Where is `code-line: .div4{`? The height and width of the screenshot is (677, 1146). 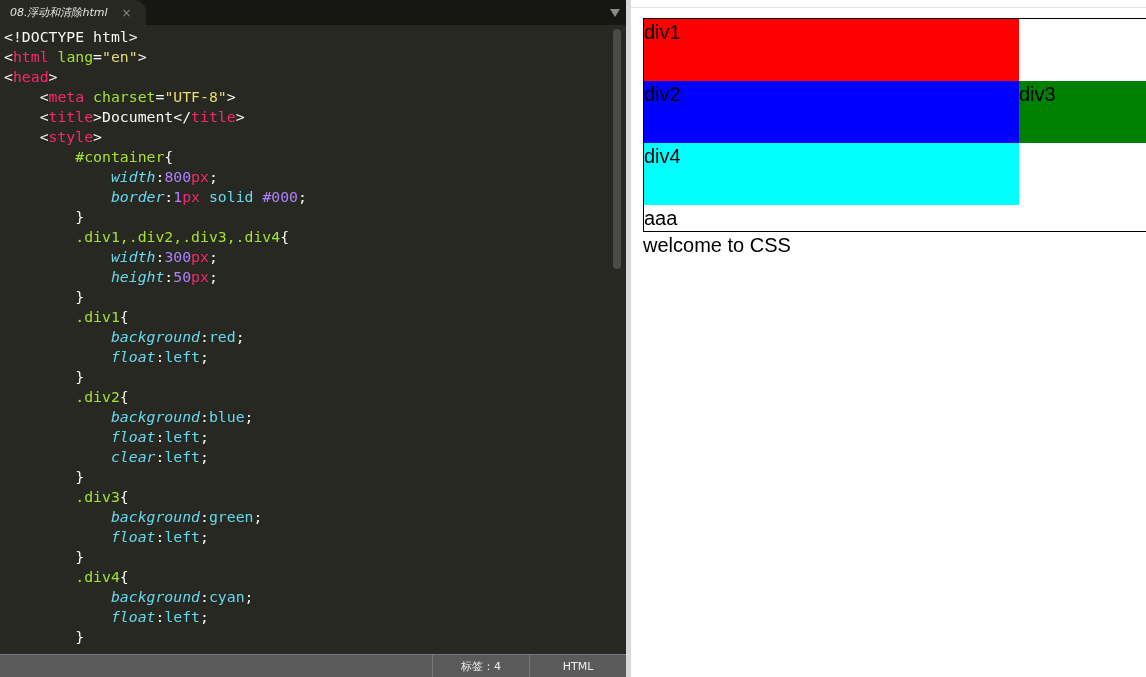
code-line: .div4{ is located at coordinates (101, 577).